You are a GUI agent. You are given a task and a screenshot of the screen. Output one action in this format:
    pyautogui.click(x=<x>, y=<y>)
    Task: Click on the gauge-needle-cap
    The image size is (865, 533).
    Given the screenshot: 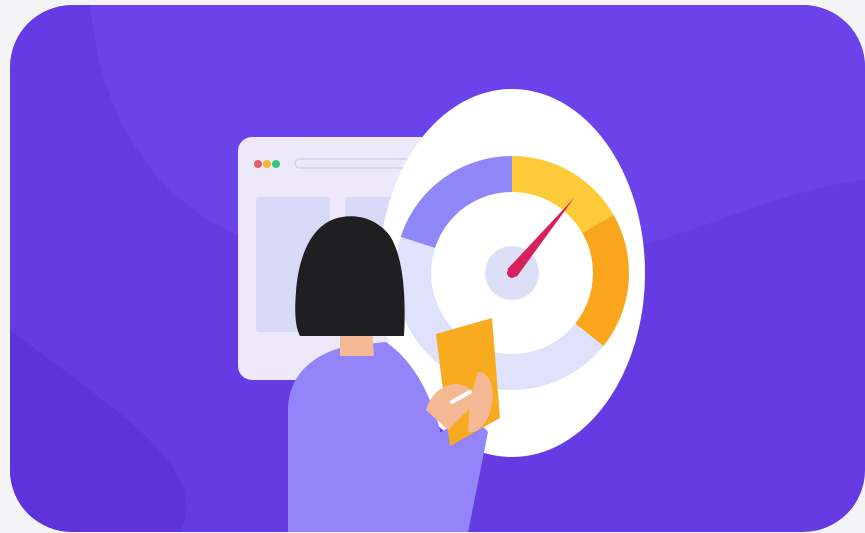 What is the action you would take?
    pyautogui.click(x=512, y=273)
    